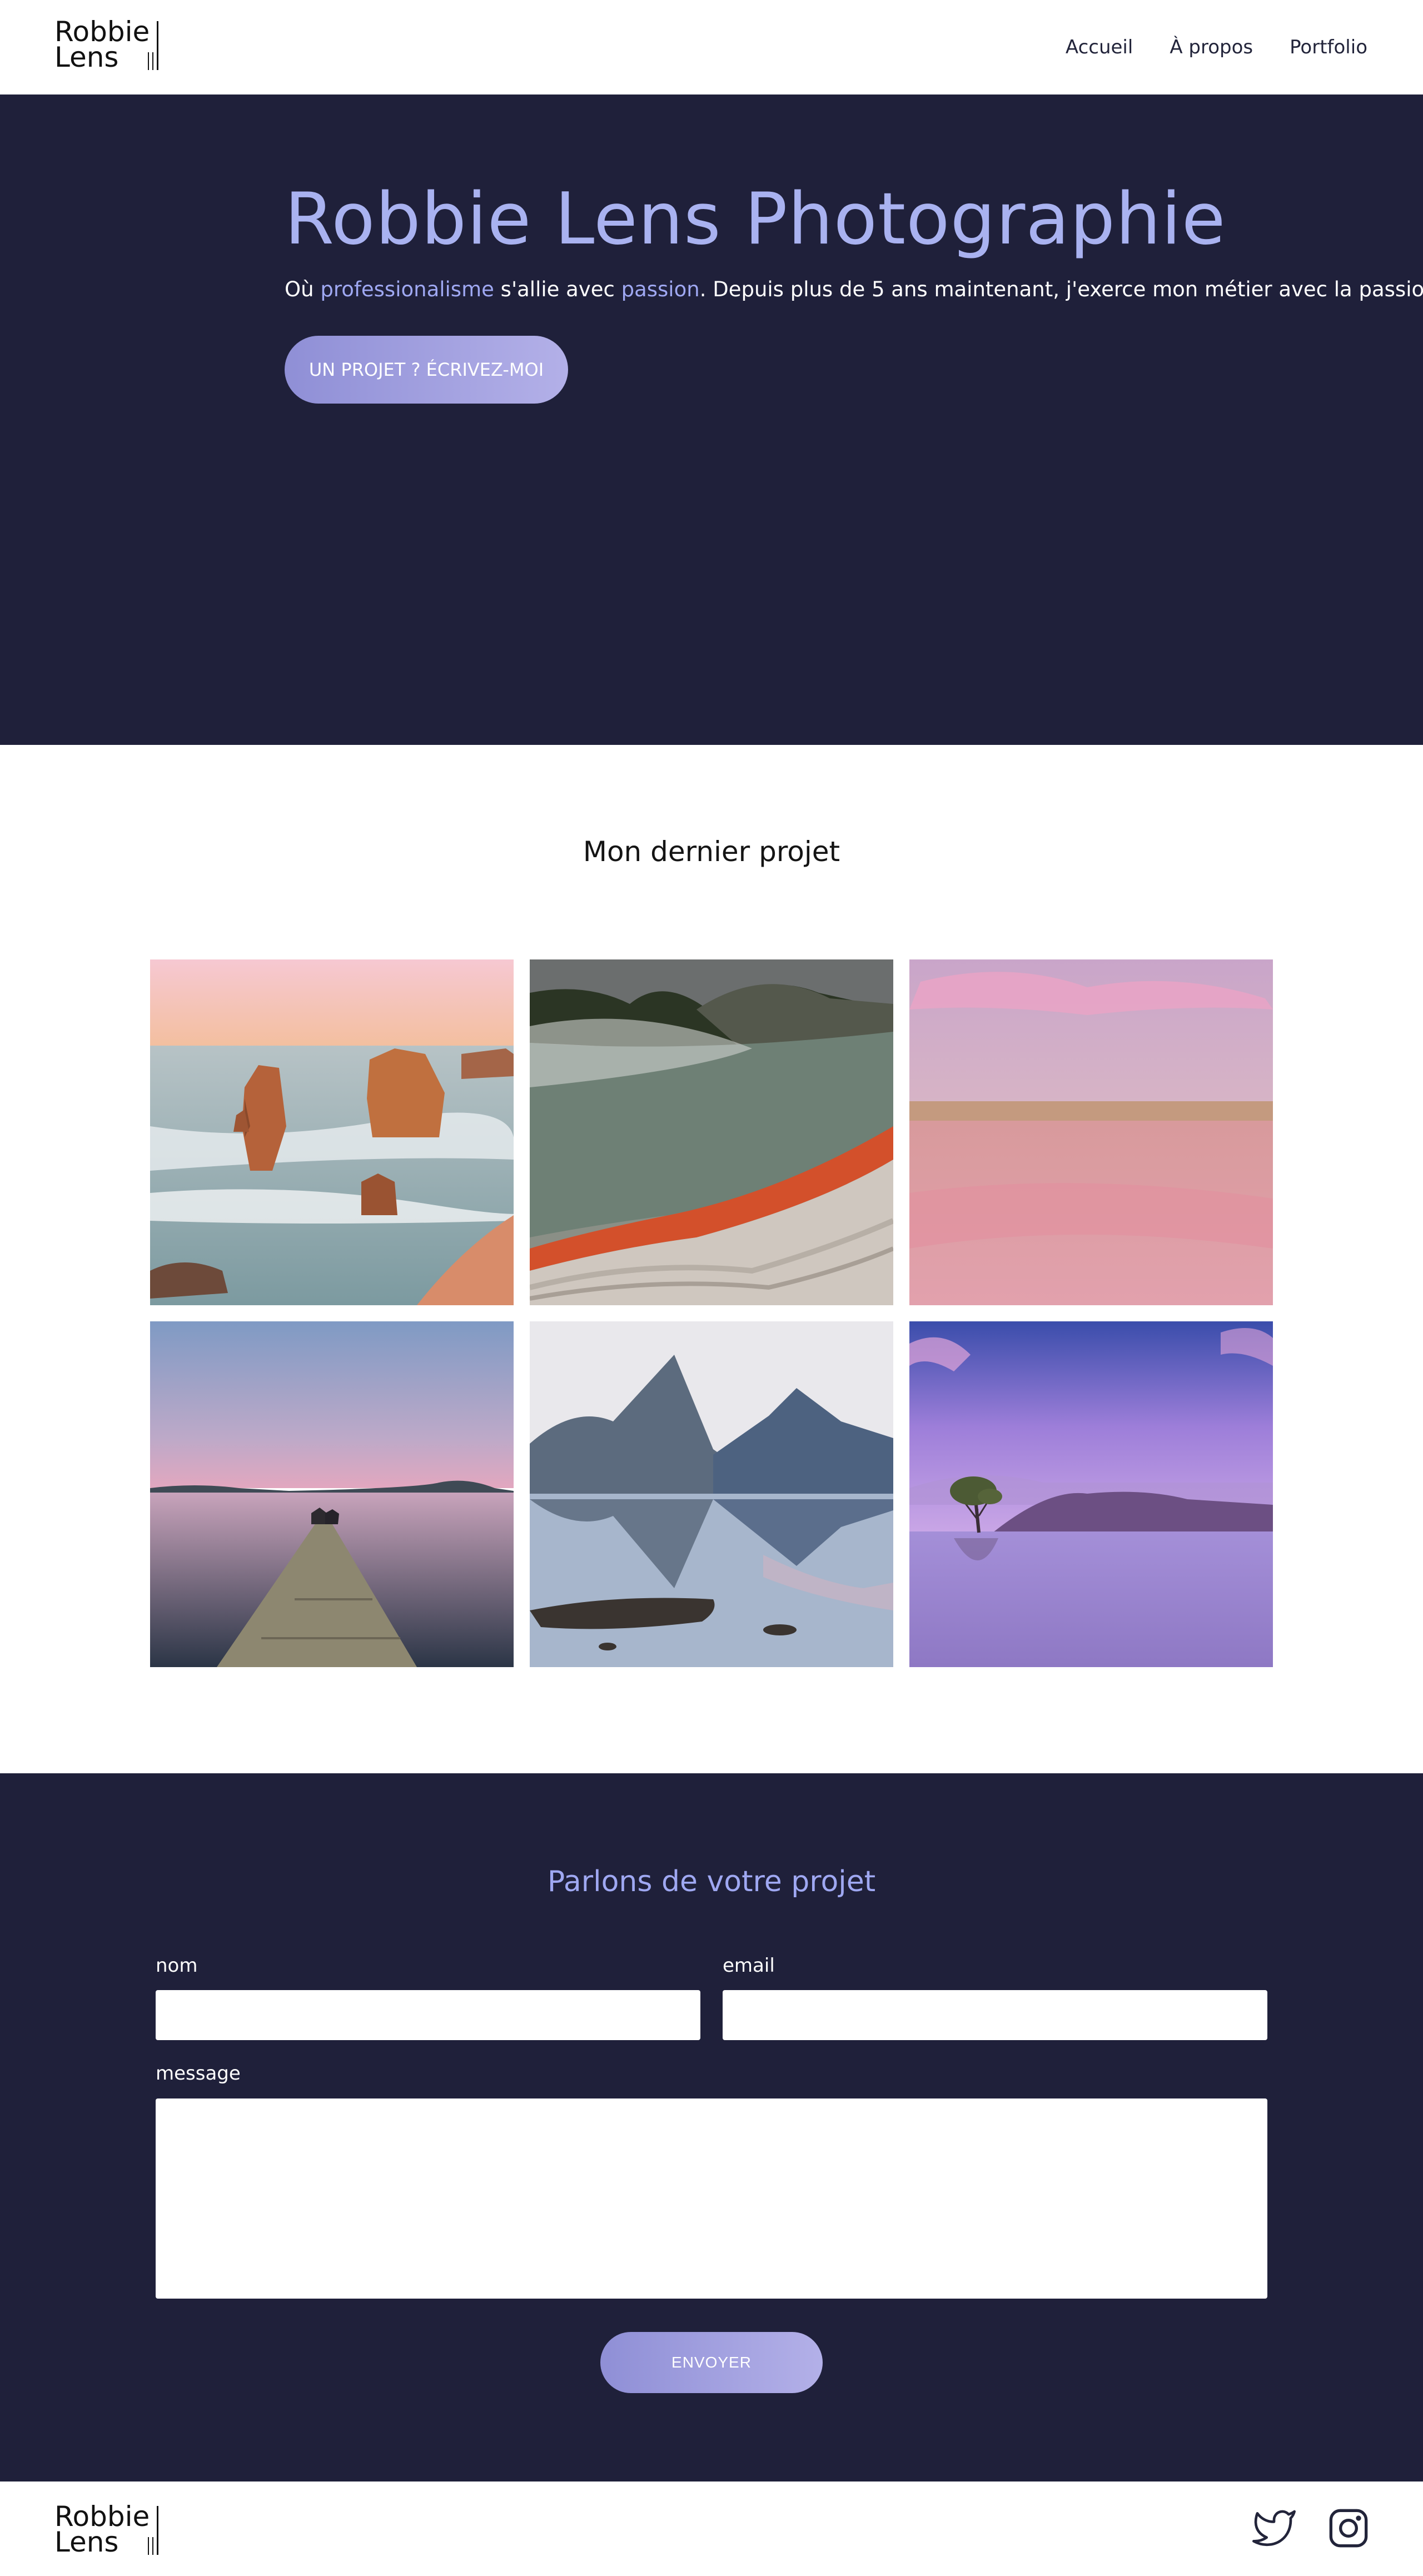 The image size is (1423, 2576). What do you see at coordinates (660, 289) in the screenshot?
I see `hero-highlight-passion: passion` at bounding box center [660, 289].